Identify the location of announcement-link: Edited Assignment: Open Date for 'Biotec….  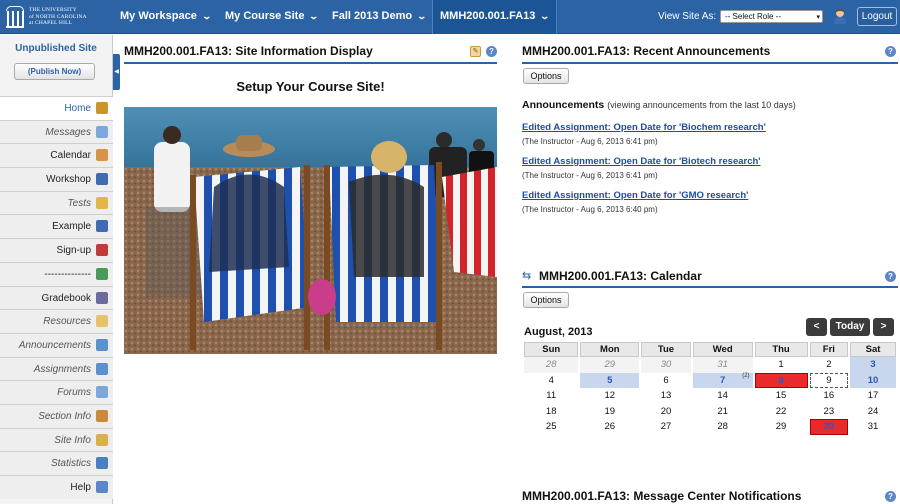
(641, 161).